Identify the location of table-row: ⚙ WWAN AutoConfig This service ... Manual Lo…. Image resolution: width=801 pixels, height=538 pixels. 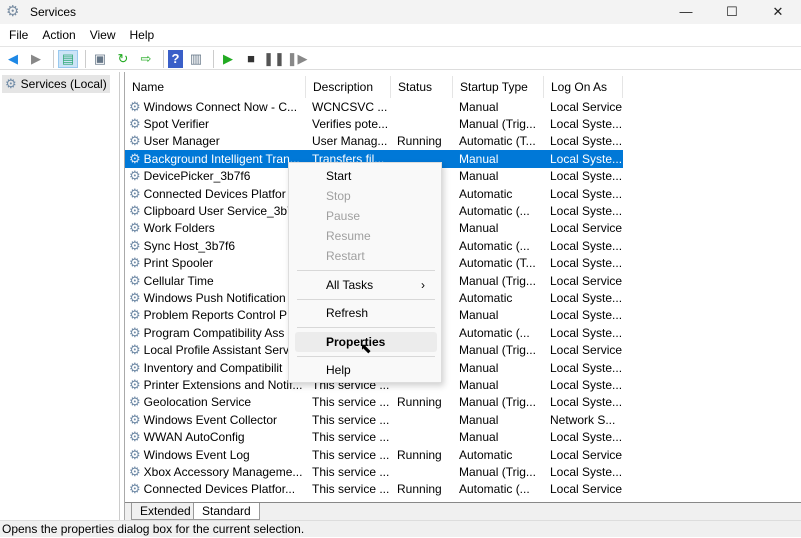
(374, 436).